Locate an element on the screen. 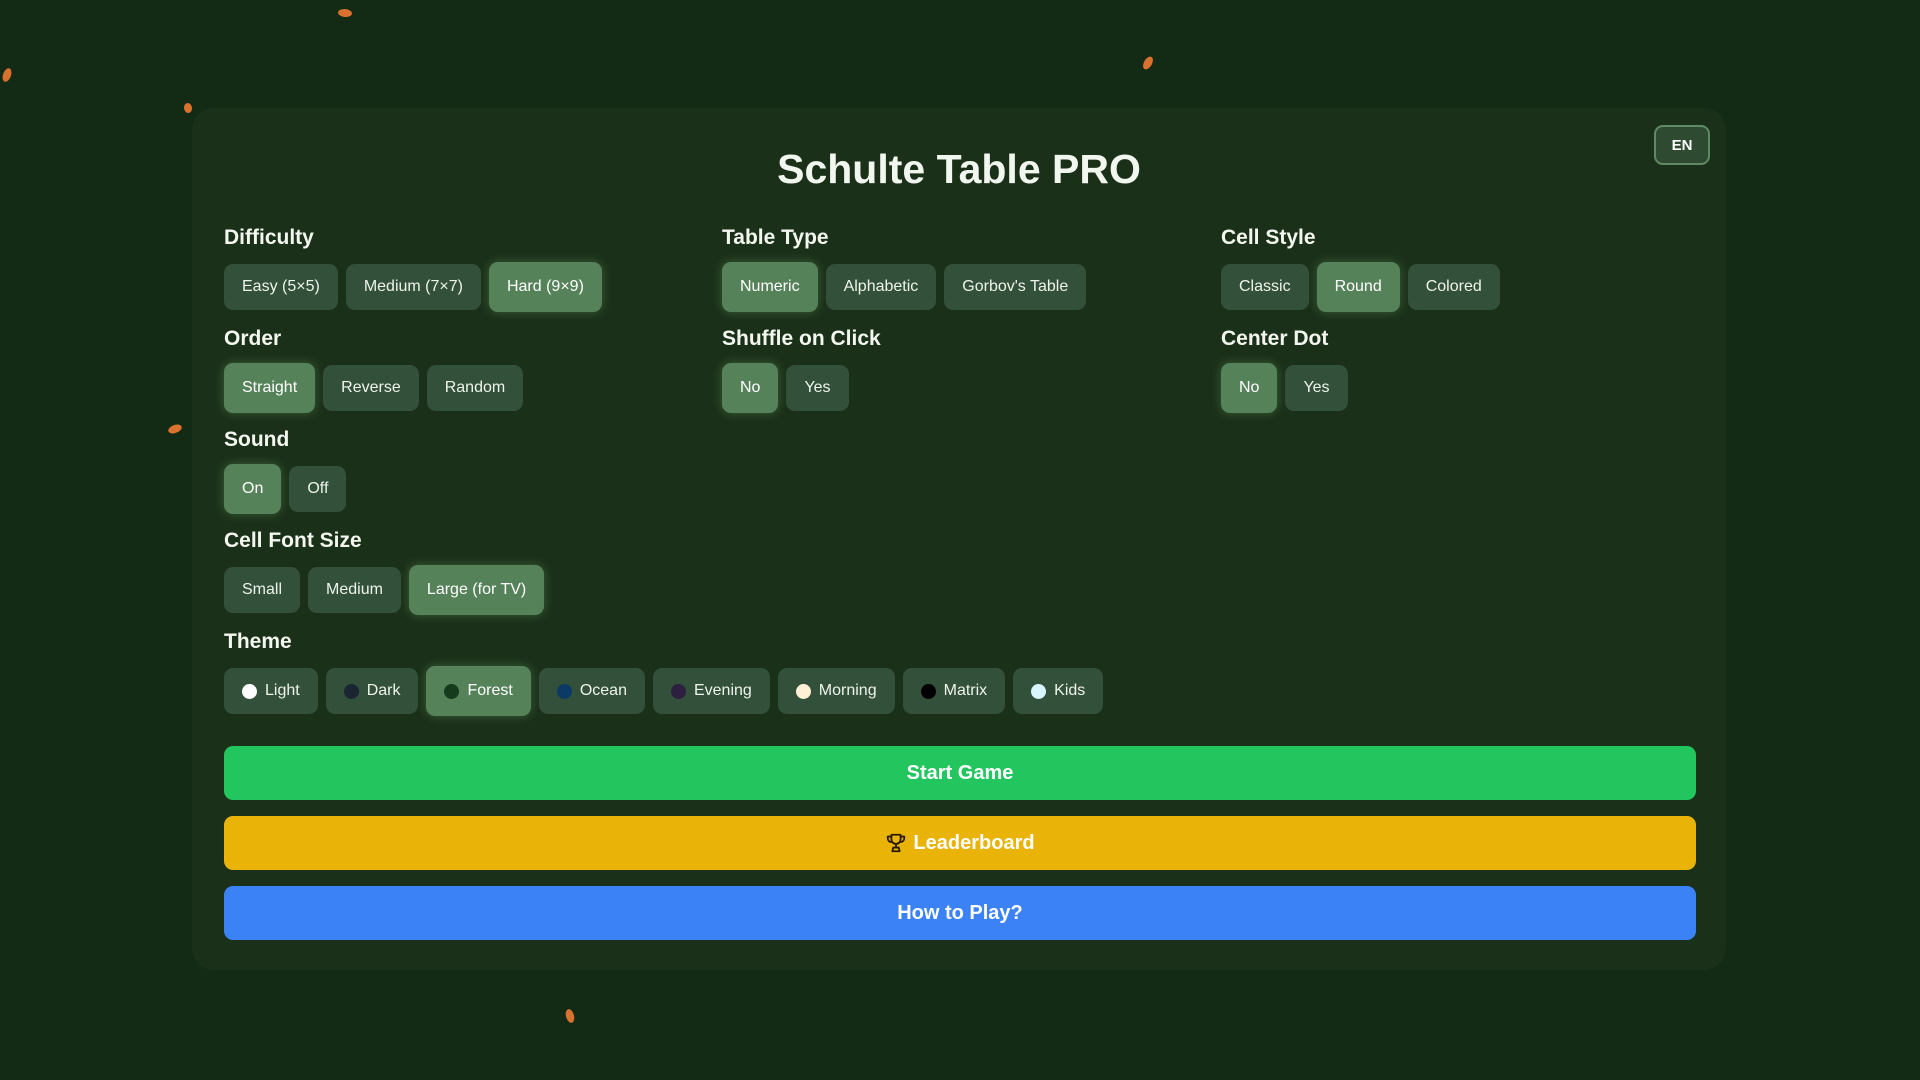 This screenshot has width=1920, height=1080. theme-option-matrix: Matrix is located at coordinates (954, 691).